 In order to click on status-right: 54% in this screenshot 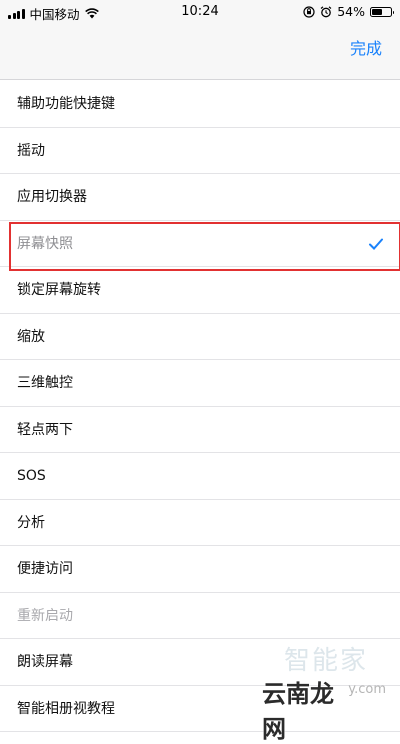, I will do `click(348, 11)`.